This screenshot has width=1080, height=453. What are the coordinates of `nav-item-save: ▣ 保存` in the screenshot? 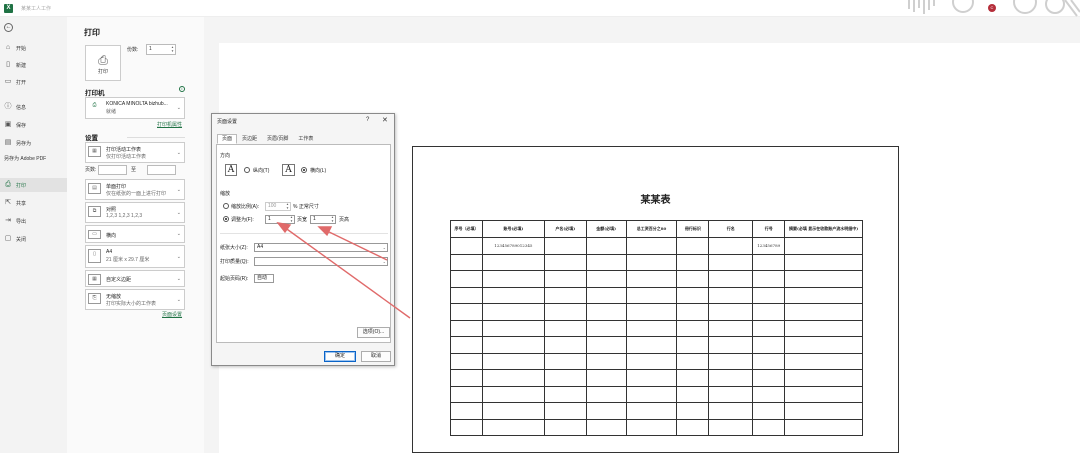 It's located at (33, 125).